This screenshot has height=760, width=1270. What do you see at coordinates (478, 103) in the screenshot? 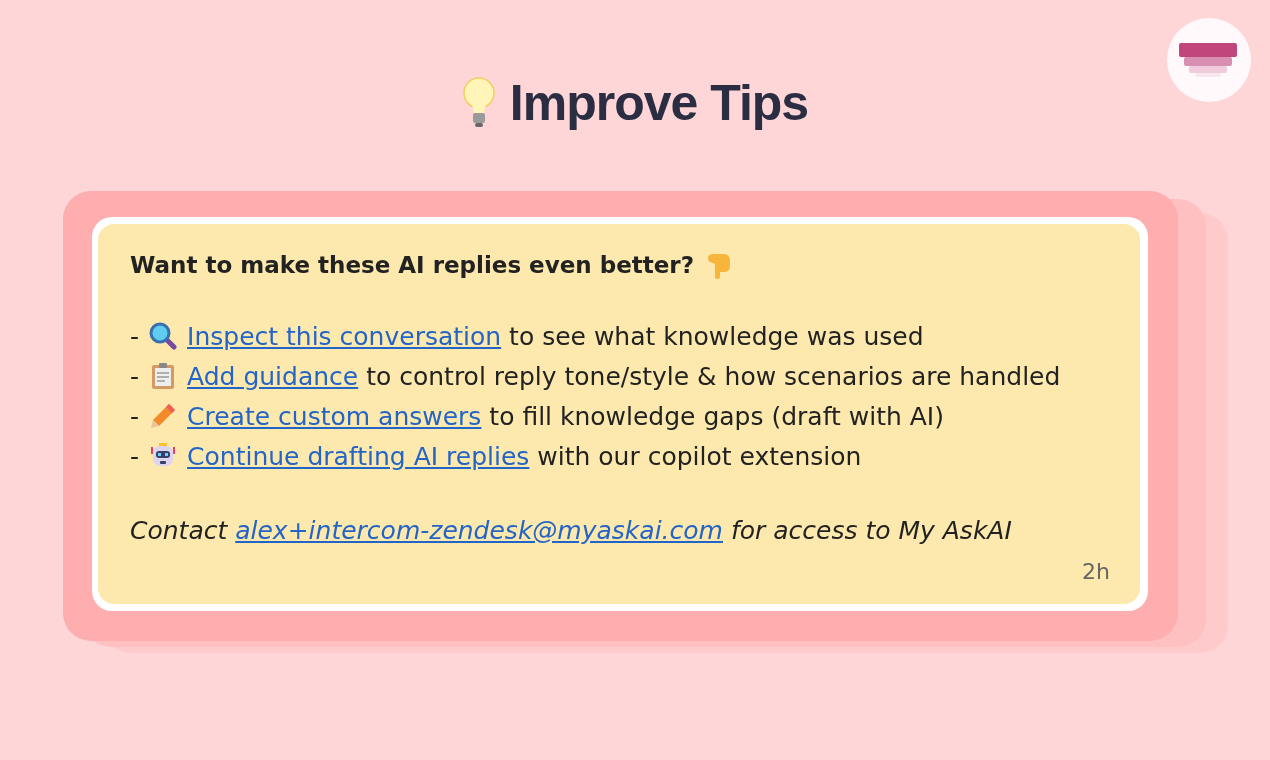
I see `light-bulb-icon` at bounding box center [478, 103].